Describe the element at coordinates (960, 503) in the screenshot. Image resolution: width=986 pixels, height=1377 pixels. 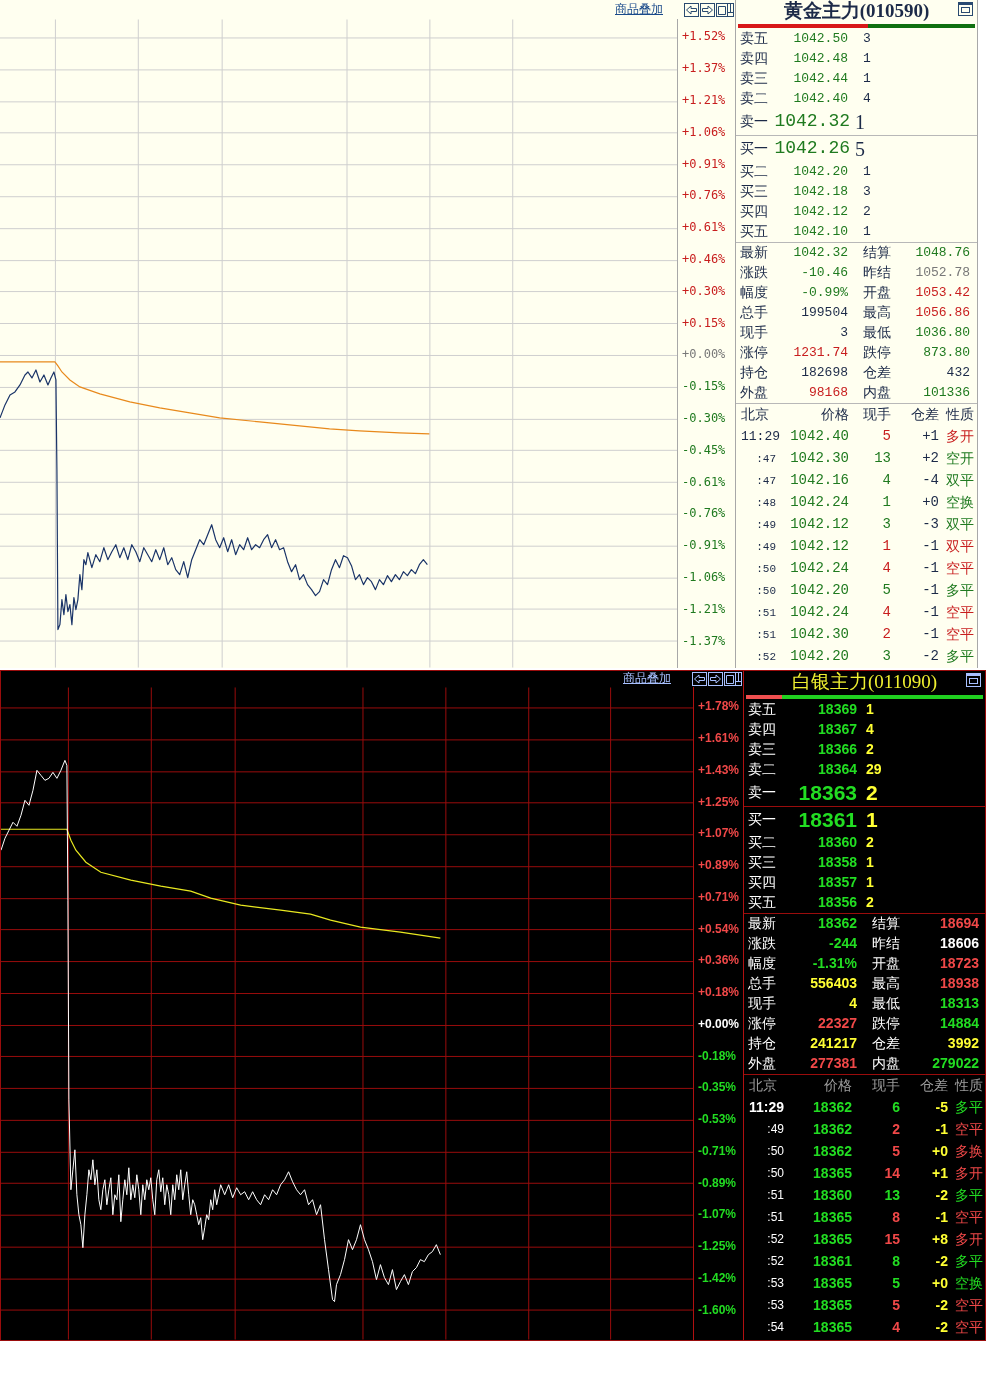
I see `tick-type: 空换` at that location.